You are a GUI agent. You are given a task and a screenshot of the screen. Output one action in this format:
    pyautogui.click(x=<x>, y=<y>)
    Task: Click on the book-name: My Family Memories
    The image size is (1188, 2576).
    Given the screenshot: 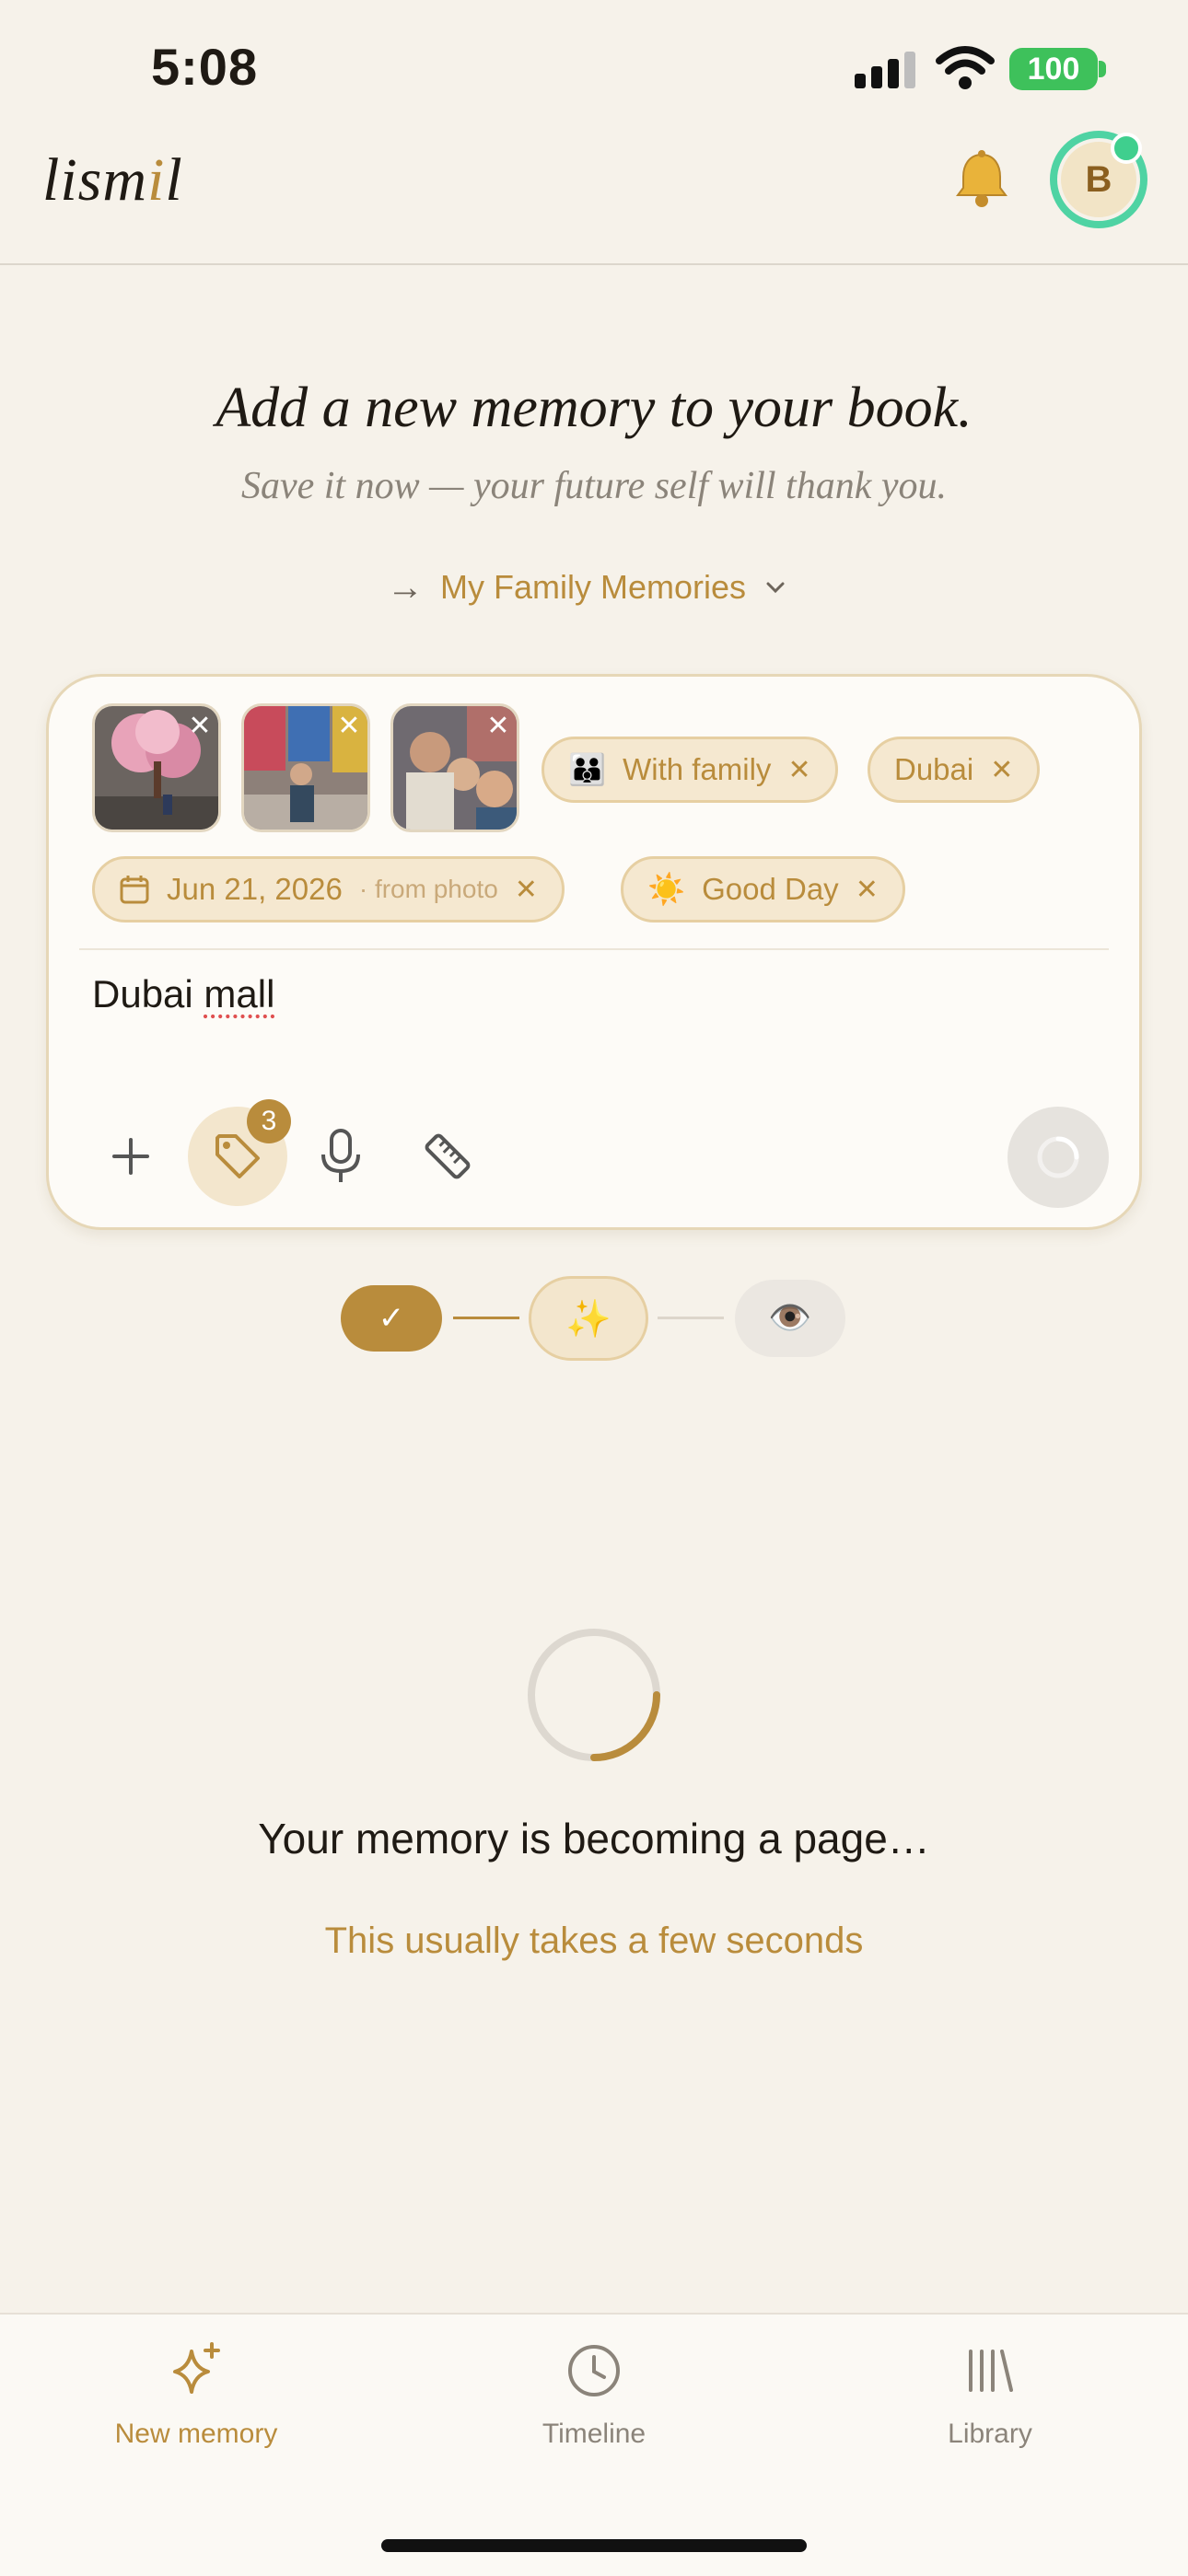 What is the action you would take?
    pyautogui.click(x=593, y=587)
    